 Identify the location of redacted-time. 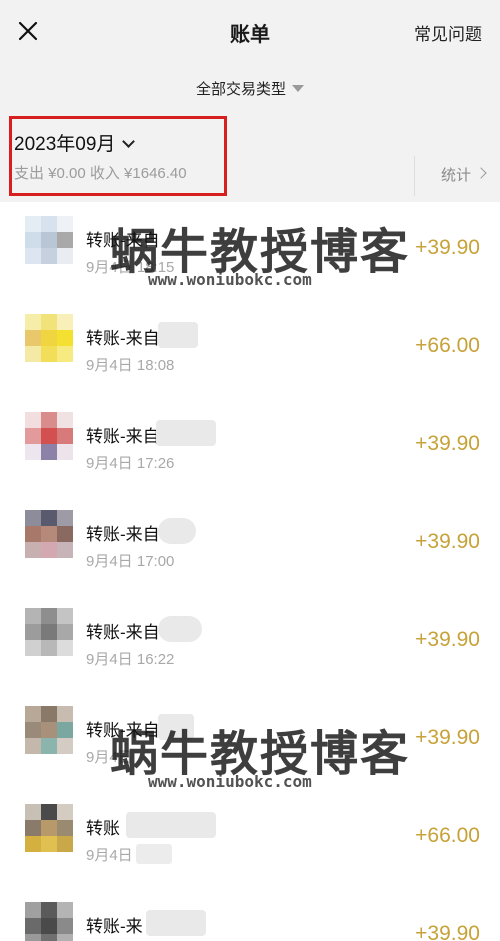
(154, 854).